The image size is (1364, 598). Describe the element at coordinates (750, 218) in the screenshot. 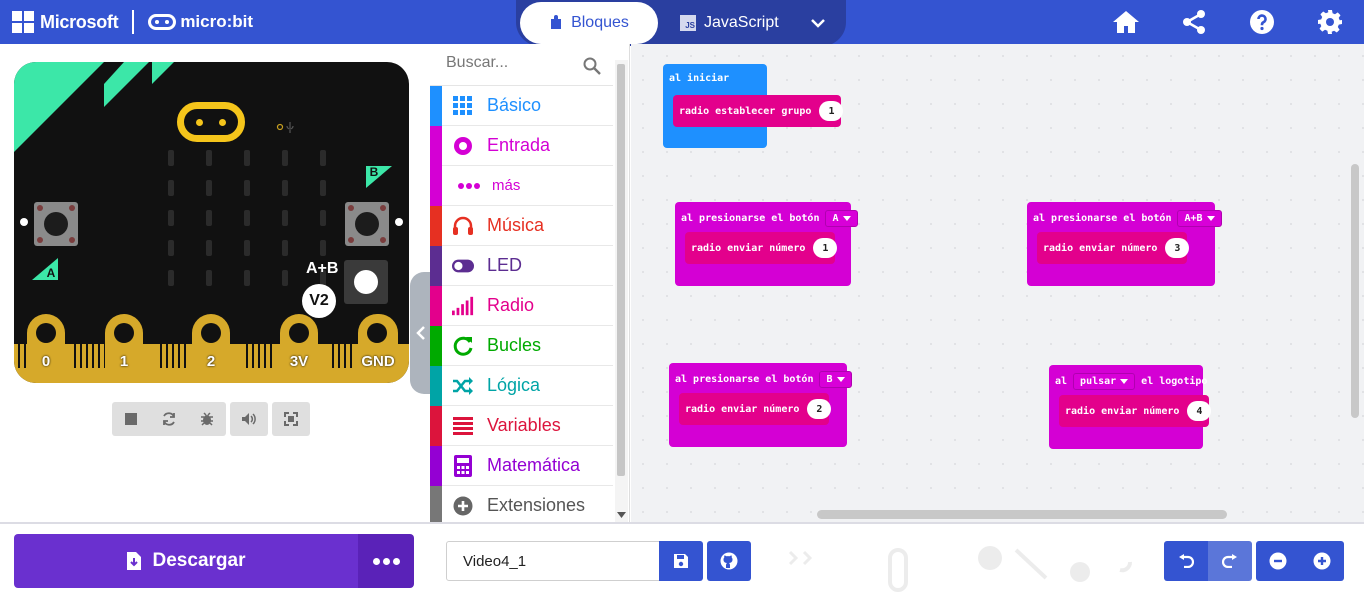

I see `hat-label: al presionarse el botón` at that location.